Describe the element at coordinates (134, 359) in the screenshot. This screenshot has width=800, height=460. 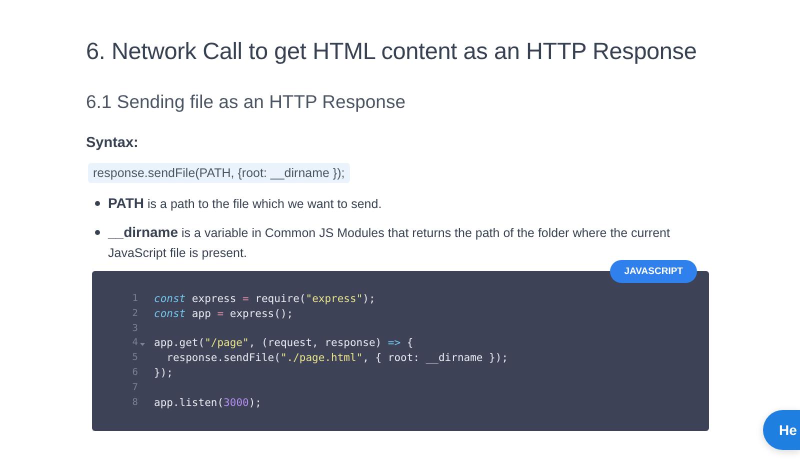
I see `line-number: 5` at that location.